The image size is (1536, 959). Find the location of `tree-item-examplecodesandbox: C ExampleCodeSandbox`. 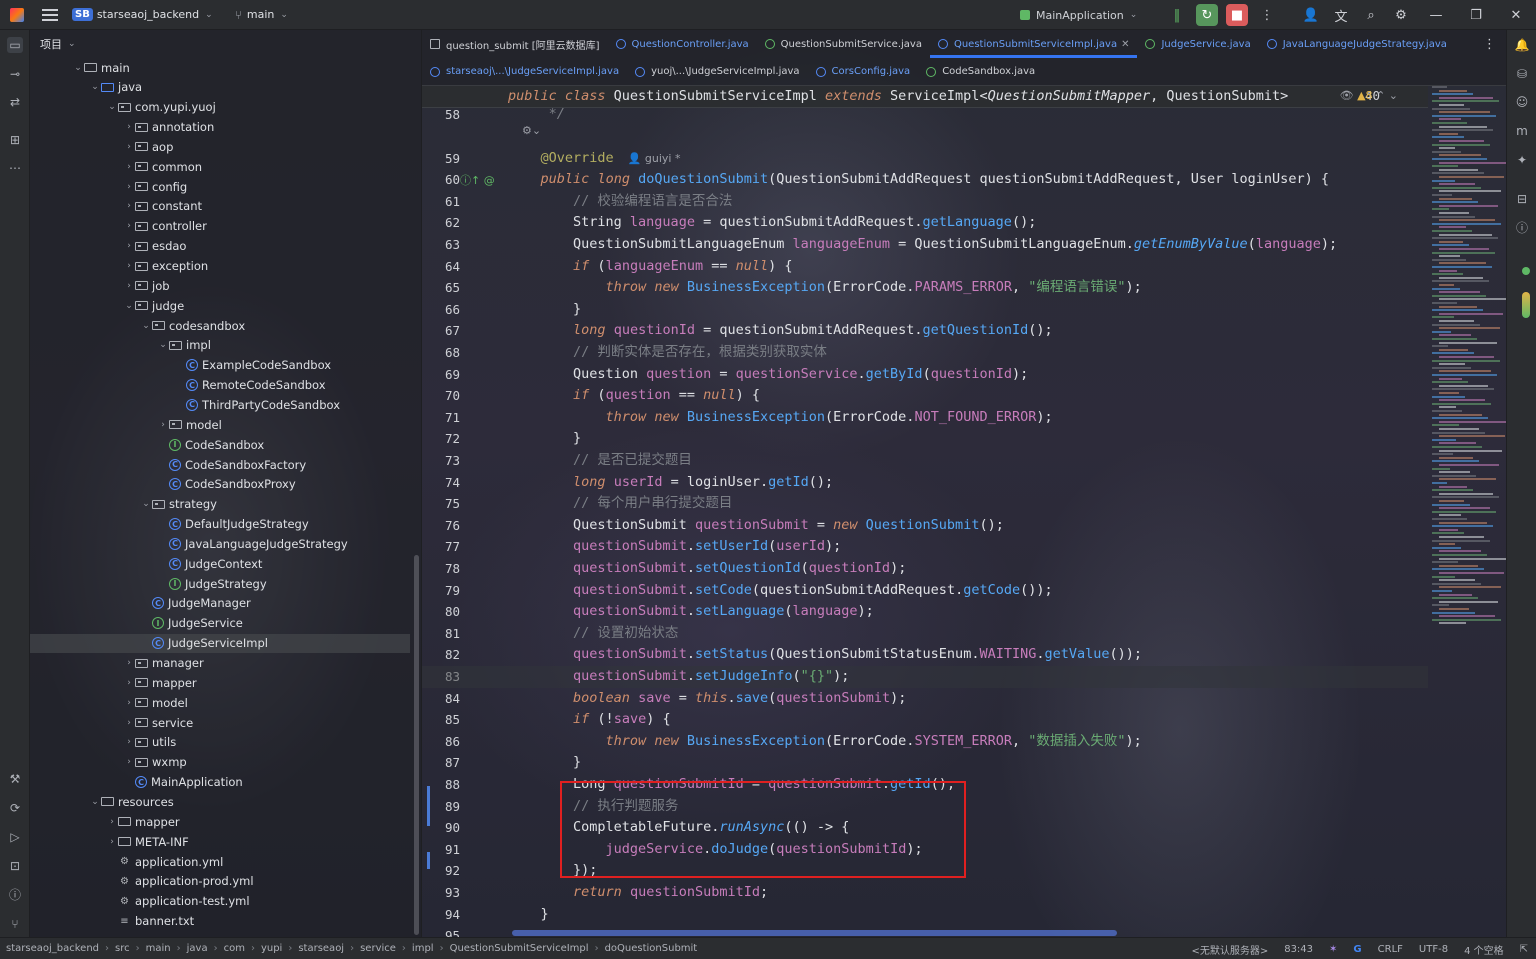

tree-item-examplecodesandbox: C ExampleCodeSandbox is located at coordinates (220, 365).